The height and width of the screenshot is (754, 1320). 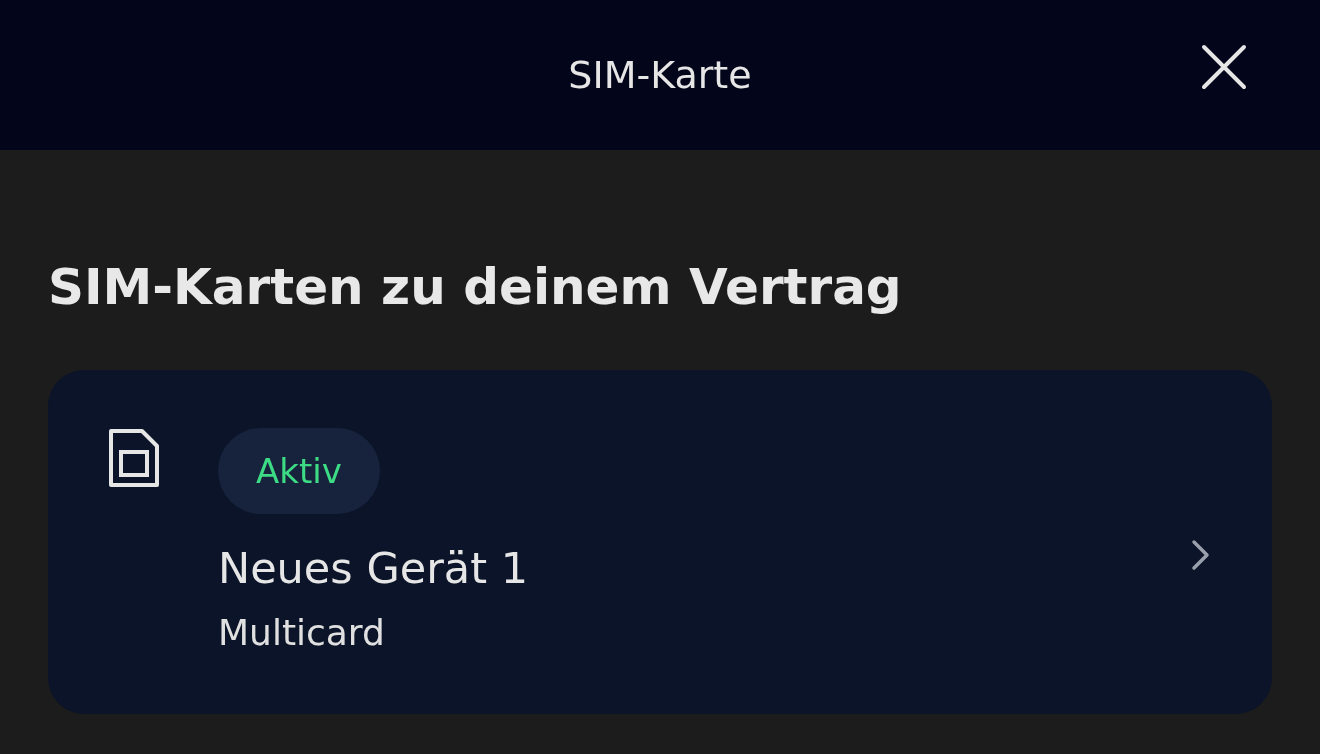 I want to click on section-heading: SIM-Karten zu deinem Vertrag, so click(x=475, y=287).